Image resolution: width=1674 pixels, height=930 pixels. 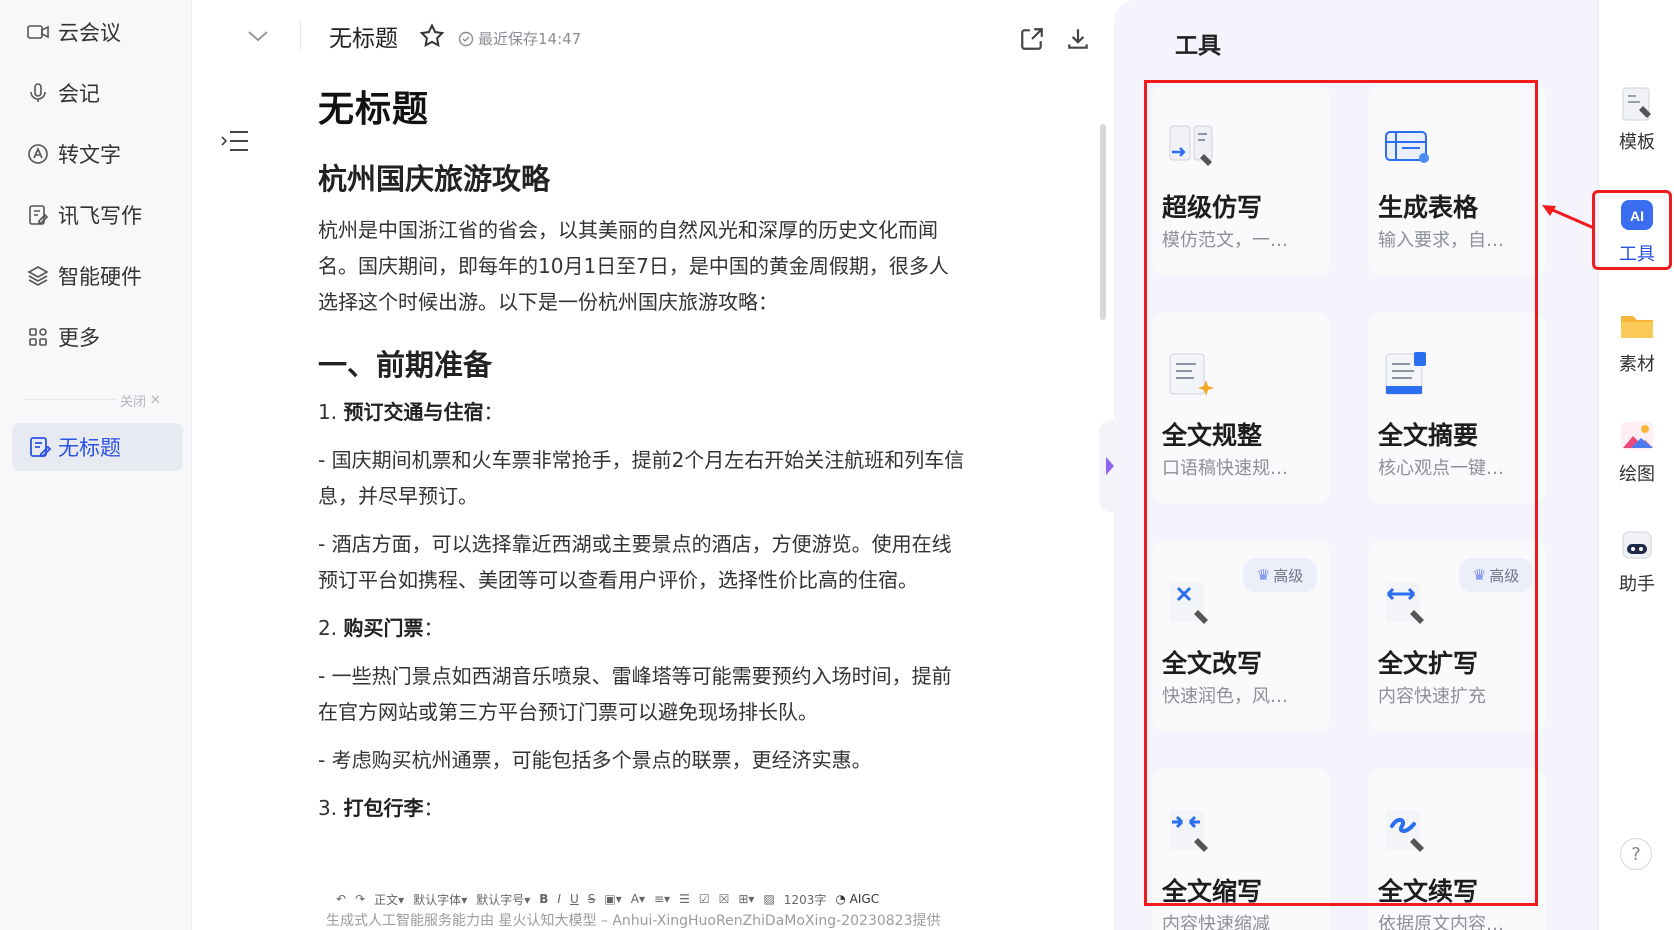 I want to click on share-icon, so click(x=1032, y=39).